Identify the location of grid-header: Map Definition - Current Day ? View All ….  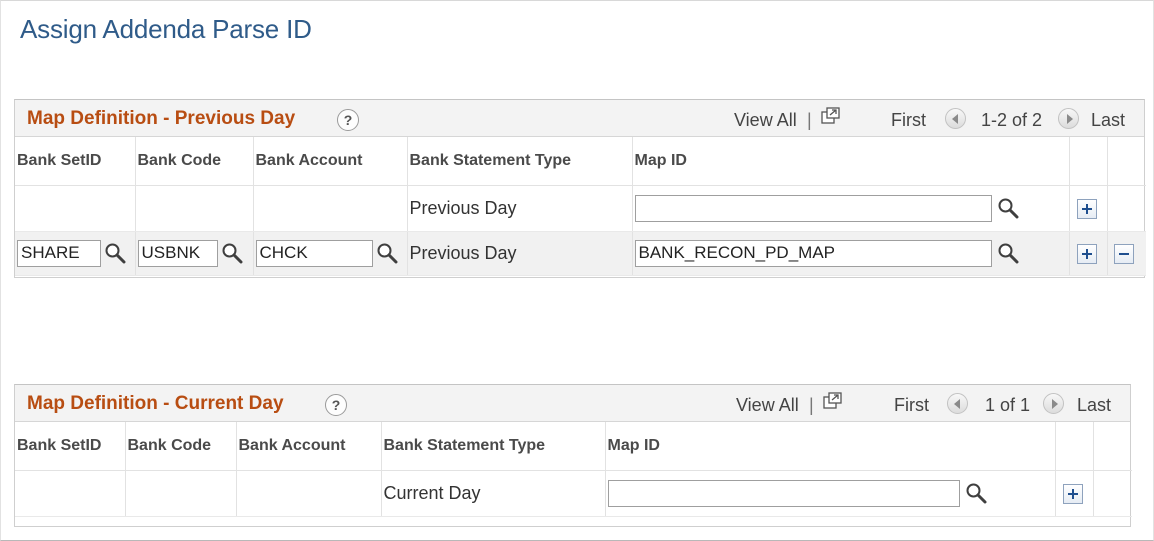
(572, 403).